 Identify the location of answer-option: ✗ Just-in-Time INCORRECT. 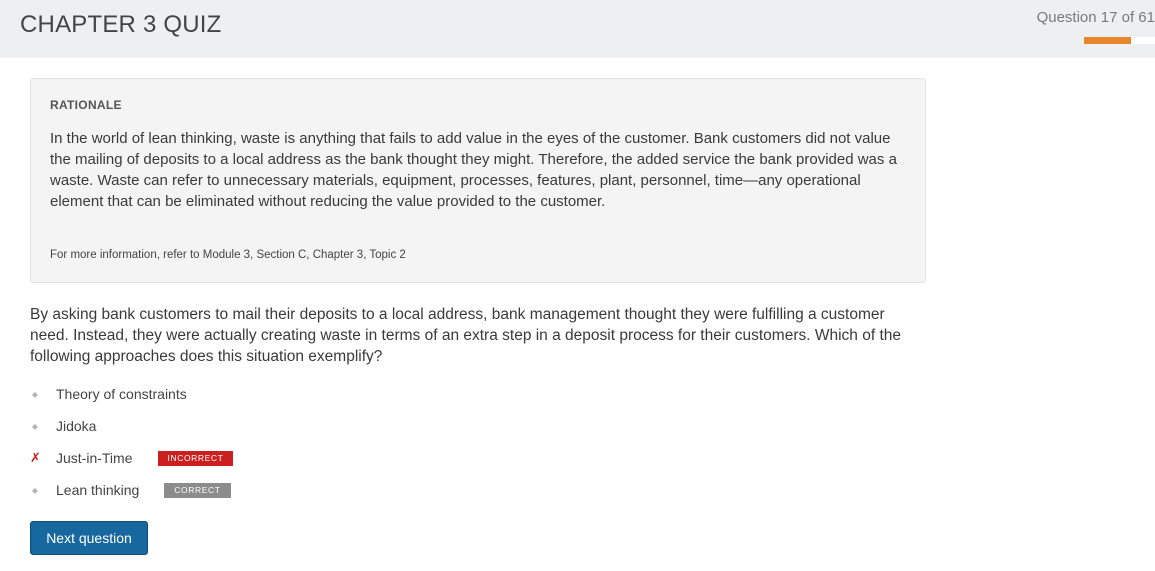
(230, 458).